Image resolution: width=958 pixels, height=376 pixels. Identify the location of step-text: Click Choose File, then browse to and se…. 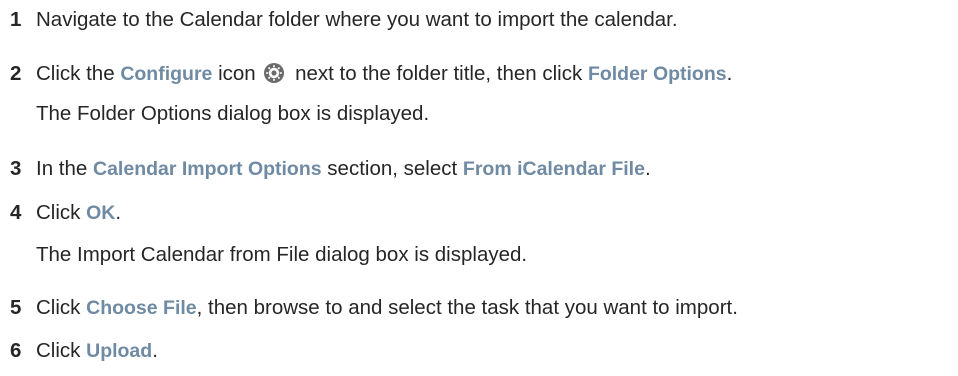
(387, 307).